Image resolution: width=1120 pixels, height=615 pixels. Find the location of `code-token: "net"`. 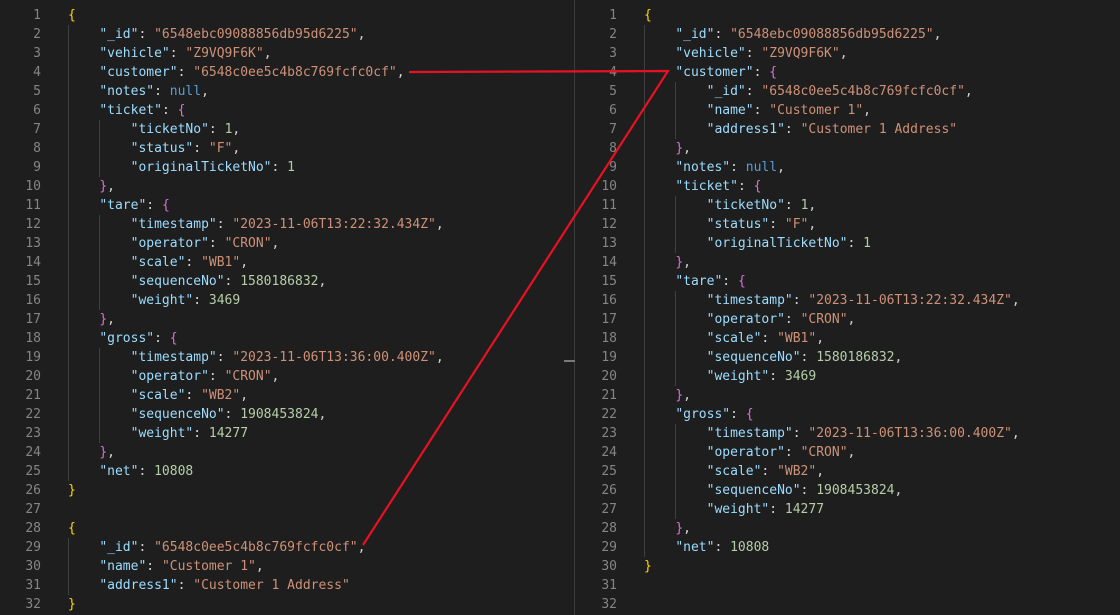

code-token: "net" is located at coordinates (695, 547).